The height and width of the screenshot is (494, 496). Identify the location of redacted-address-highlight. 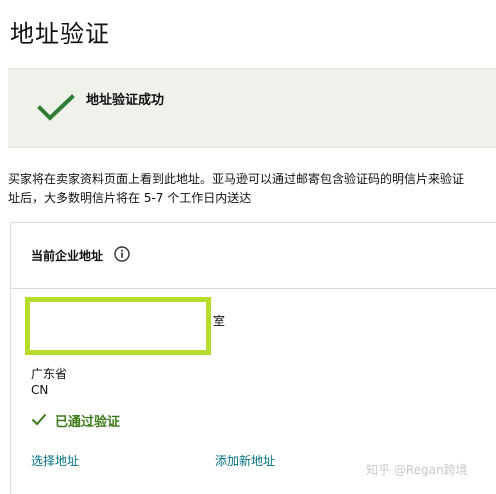
(118, 326).